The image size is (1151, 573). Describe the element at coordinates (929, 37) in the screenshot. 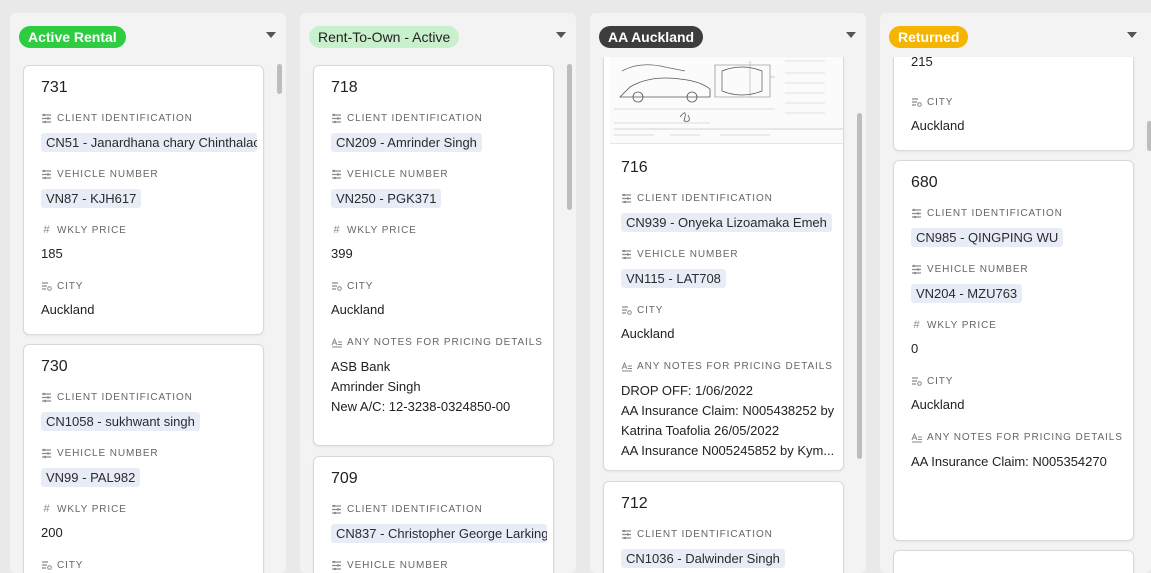

I see `stage-badge: Returned` at that location.